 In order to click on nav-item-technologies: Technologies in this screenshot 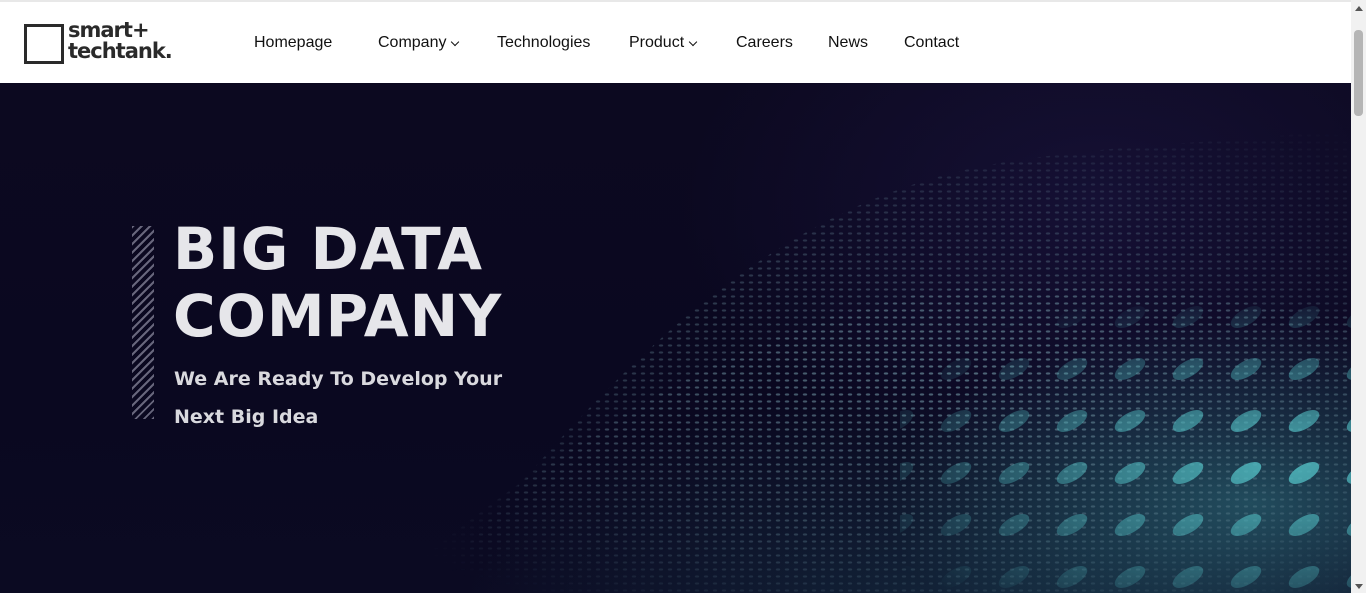, I will do `click(543, 43)`.